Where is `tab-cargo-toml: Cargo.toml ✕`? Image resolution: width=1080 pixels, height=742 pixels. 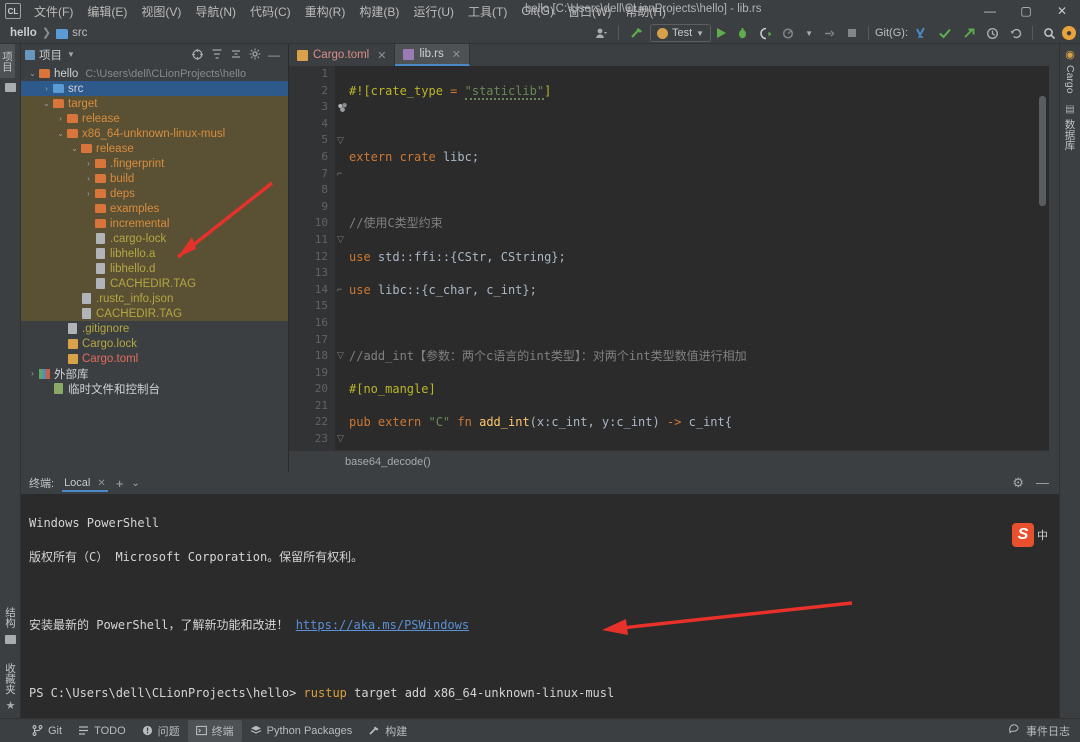 tab-cargo-toml: Cargo.toml ✕ is located at coordinates (342, 55).